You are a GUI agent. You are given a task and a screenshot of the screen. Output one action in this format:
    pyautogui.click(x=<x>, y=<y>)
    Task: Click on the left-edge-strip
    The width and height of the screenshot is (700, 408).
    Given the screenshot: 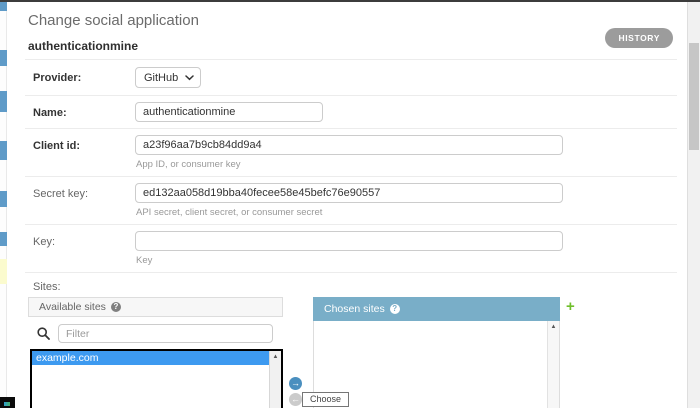 What is the action you would take?
    pyautogui.click(x=3, y=205)
    